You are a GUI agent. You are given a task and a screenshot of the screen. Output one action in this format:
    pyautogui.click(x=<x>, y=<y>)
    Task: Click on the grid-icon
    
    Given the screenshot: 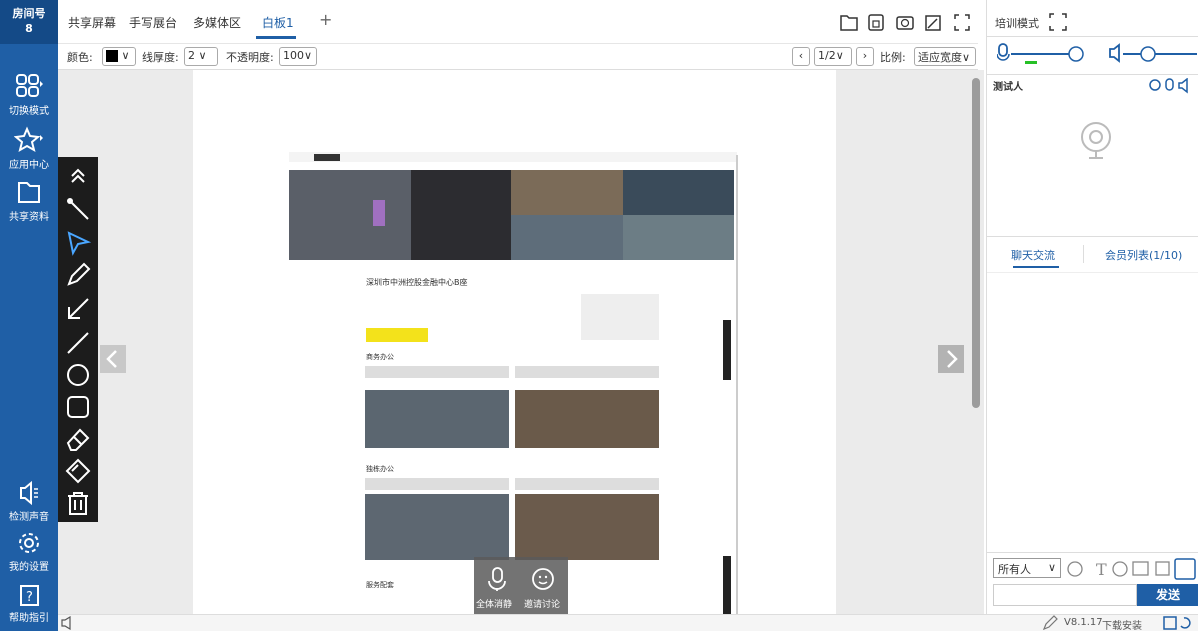 What is the action you would take?
    pyautogui.click(x=29, y=85)
    